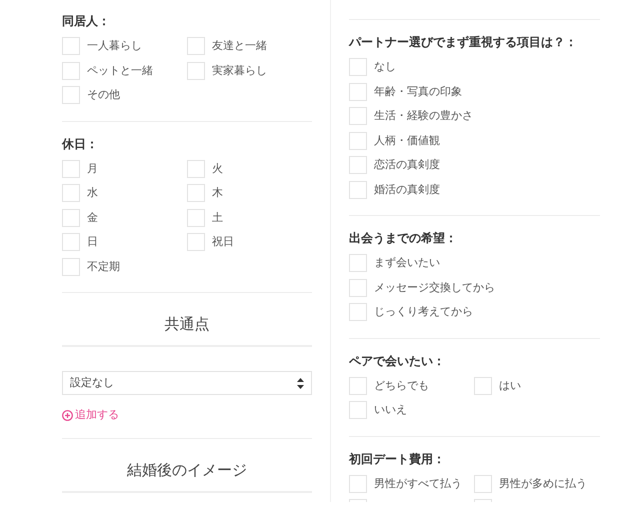  I want to click on section-heading: 共通点, so click(187, 325).